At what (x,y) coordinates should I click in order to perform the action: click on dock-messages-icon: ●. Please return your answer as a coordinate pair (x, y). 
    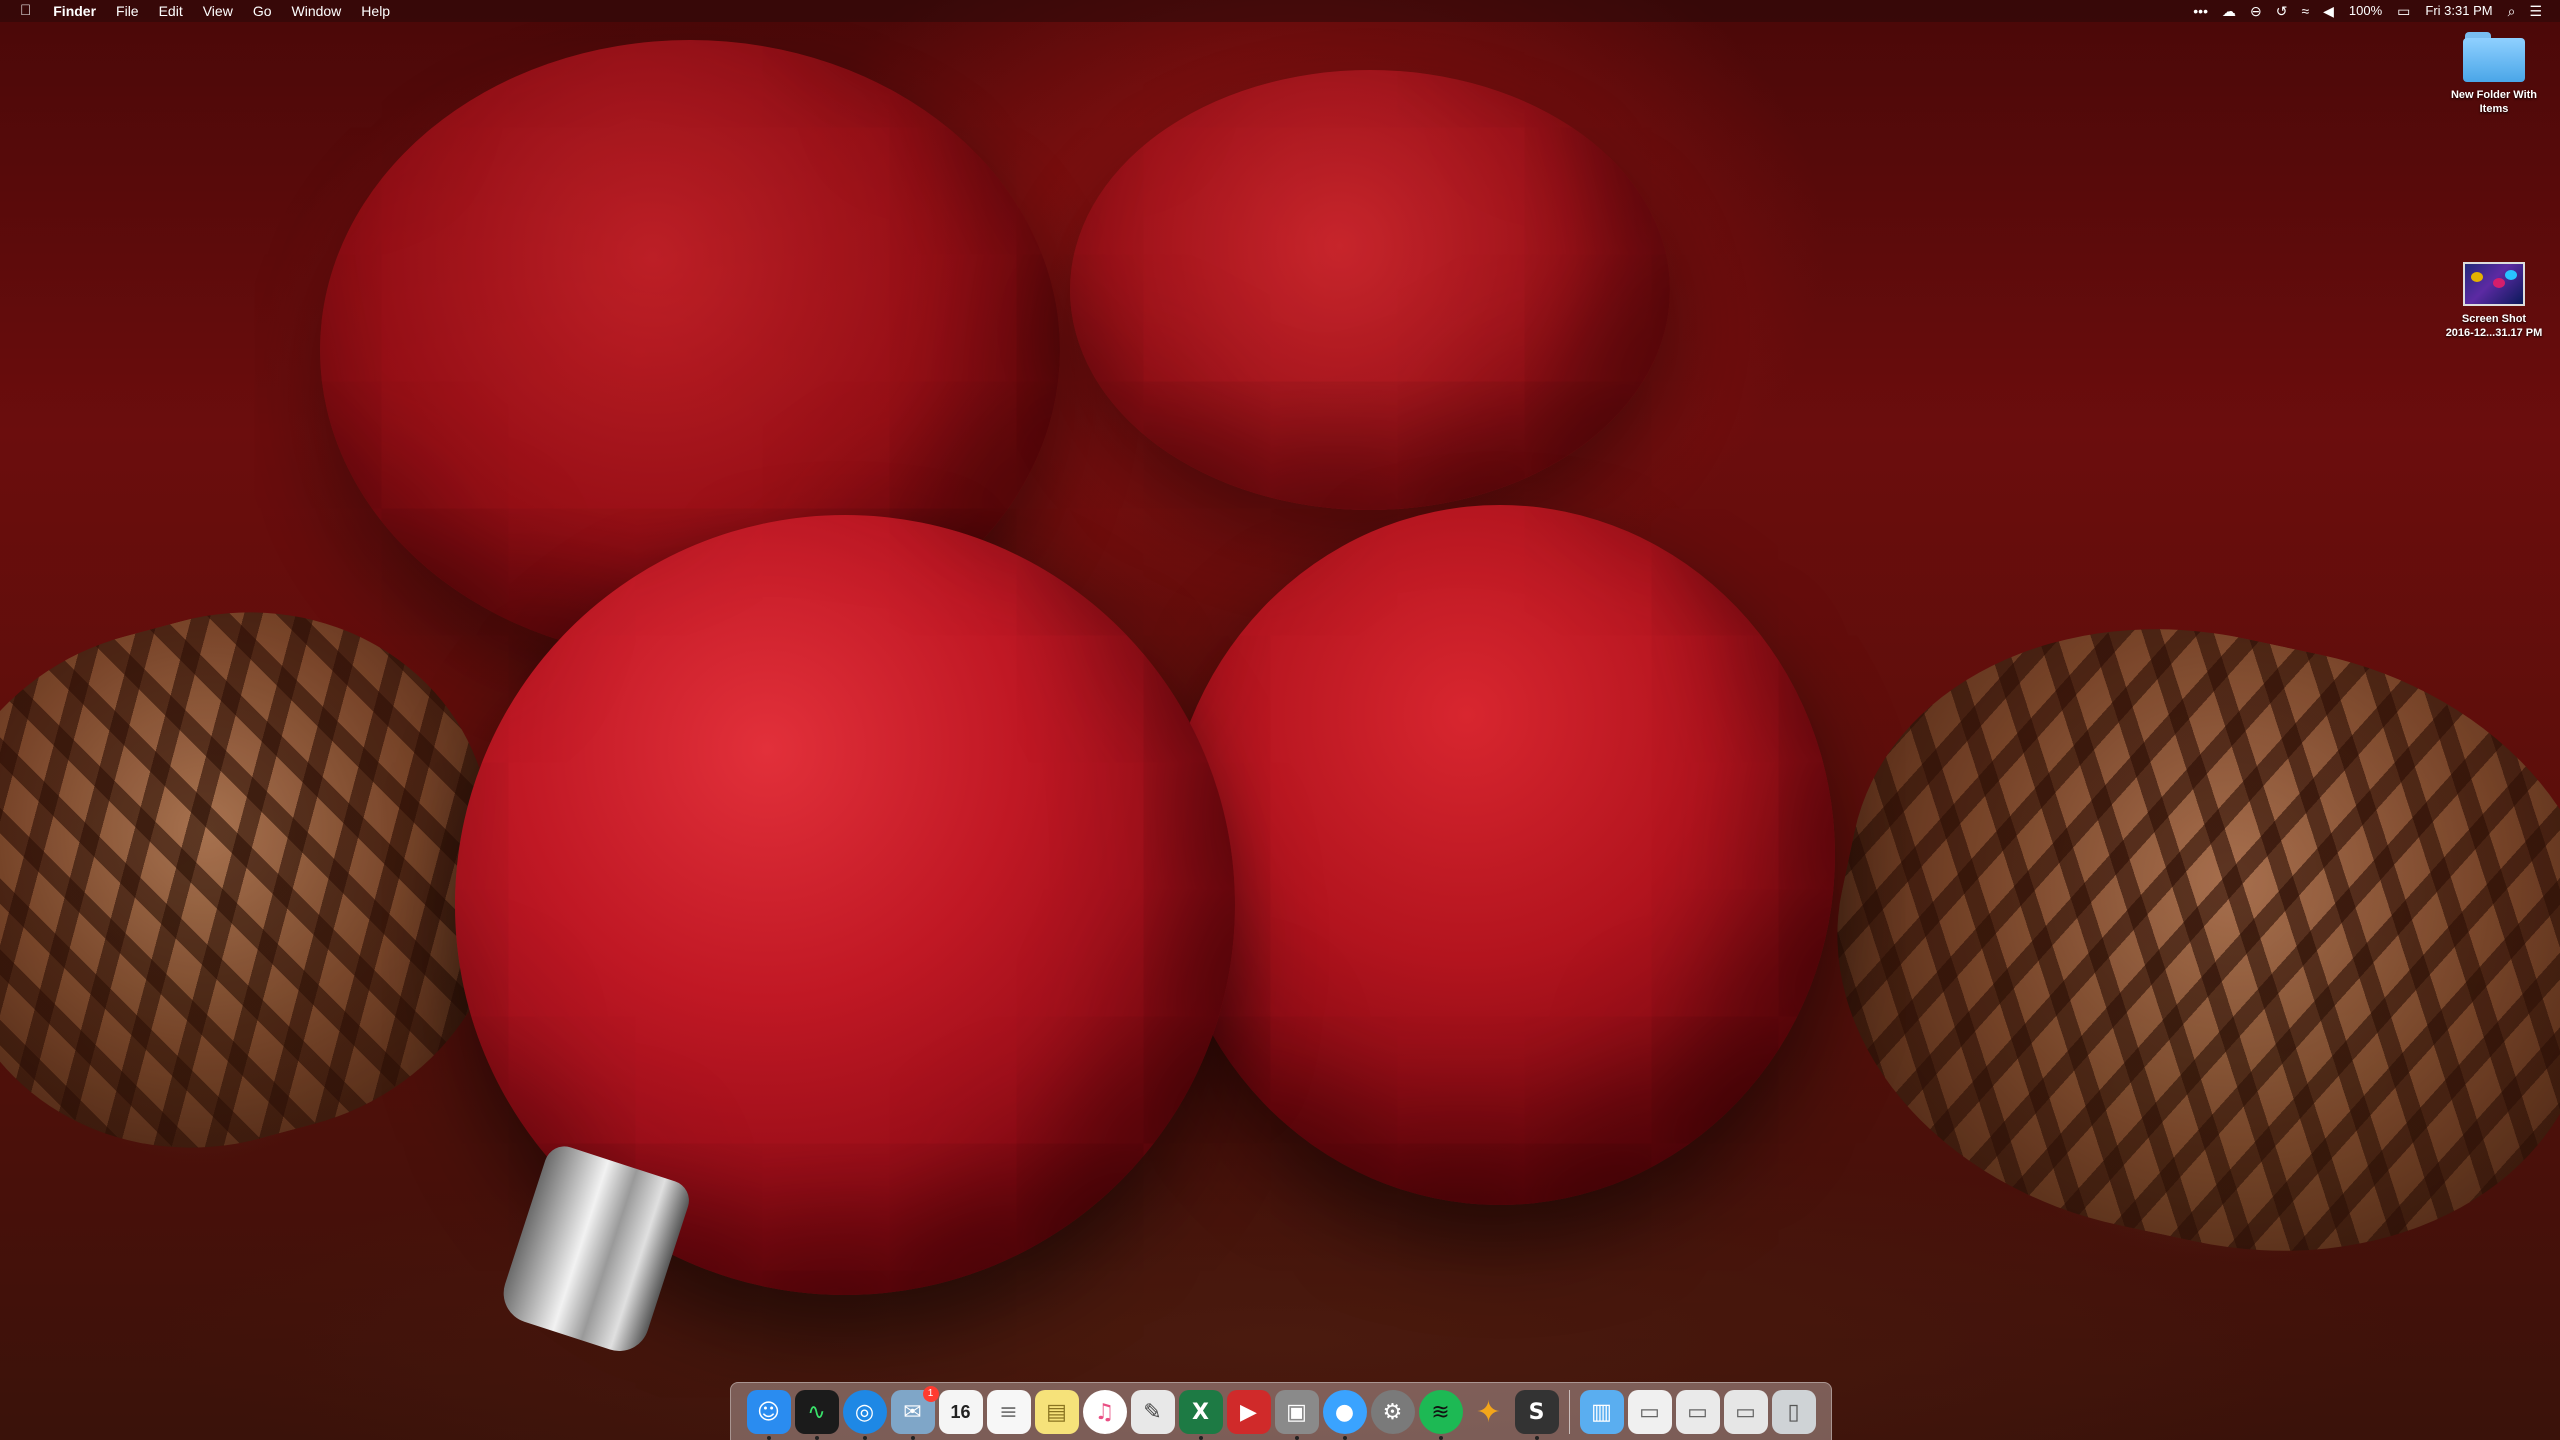
    Looking at the image, I should click on (1344, 1415).